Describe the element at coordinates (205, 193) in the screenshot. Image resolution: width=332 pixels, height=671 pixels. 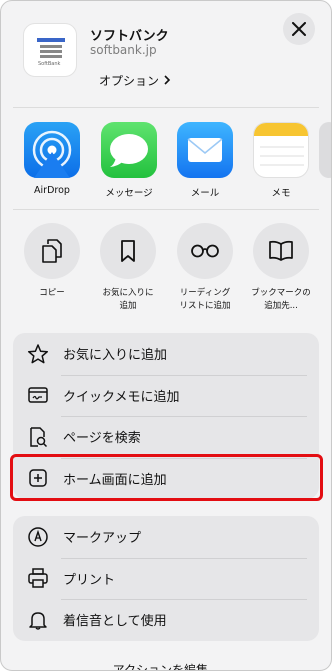
I see `app-label: メール` at that location.